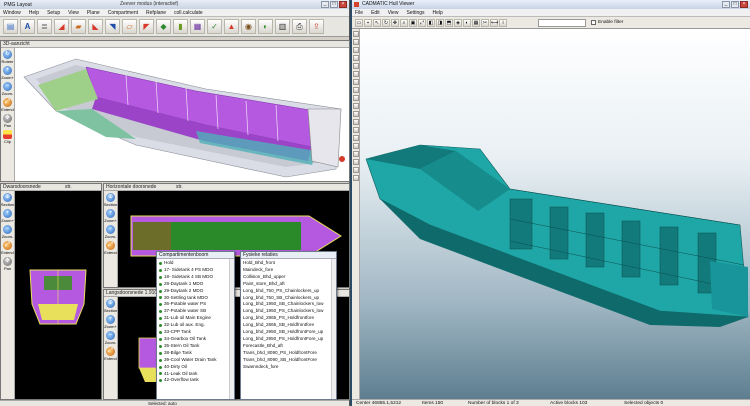 This screenshot has width=750, height=406. I want to click on zoom-icon: ⌕, so click(404, 22).